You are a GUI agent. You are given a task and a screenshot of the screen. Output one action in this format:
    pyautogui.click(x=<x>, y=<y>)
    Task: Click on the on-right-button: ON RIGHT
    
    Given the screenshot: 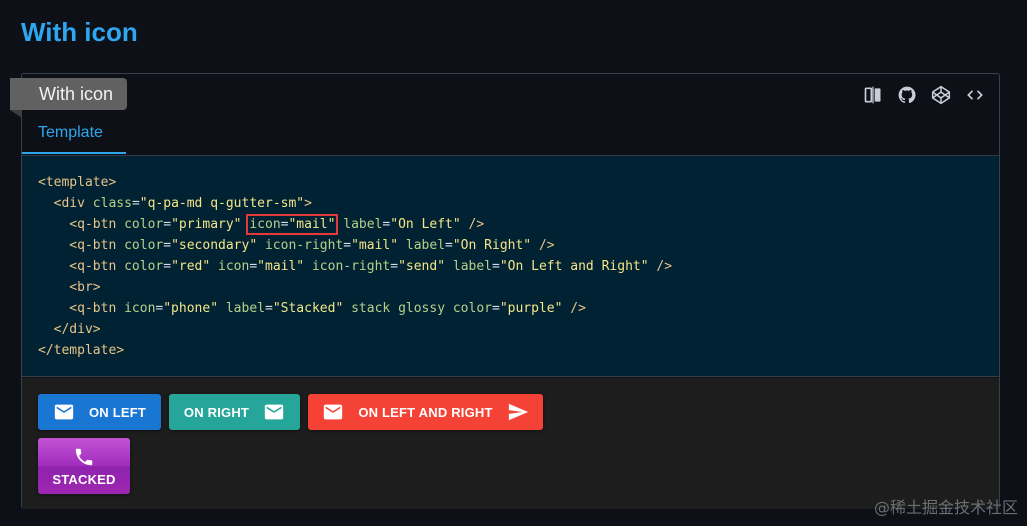 What is the action you would take?
    pyautogui.click(x=234, y=412)
    